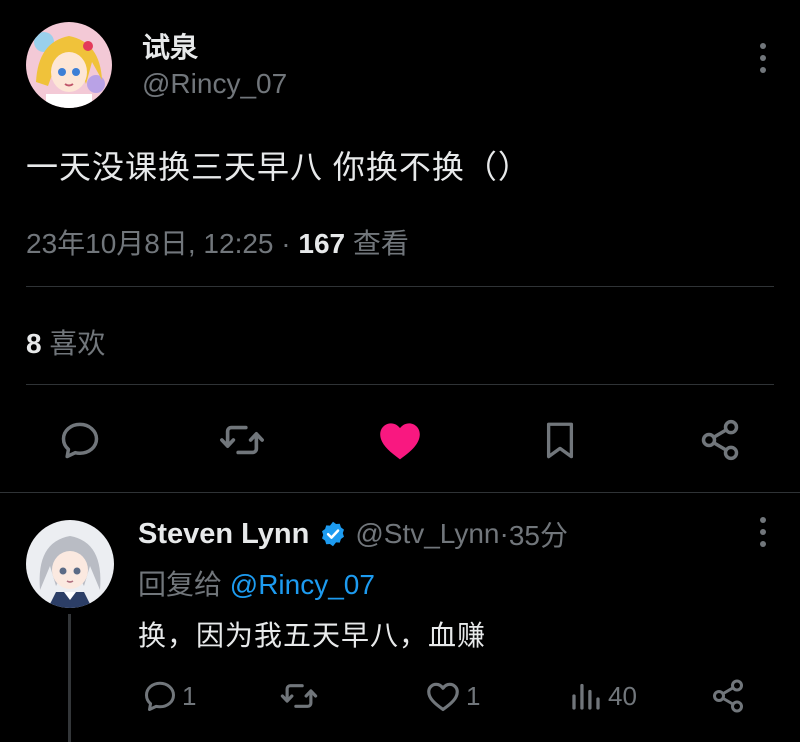  I want to click on reply-author-avatar, so click(70, 564).